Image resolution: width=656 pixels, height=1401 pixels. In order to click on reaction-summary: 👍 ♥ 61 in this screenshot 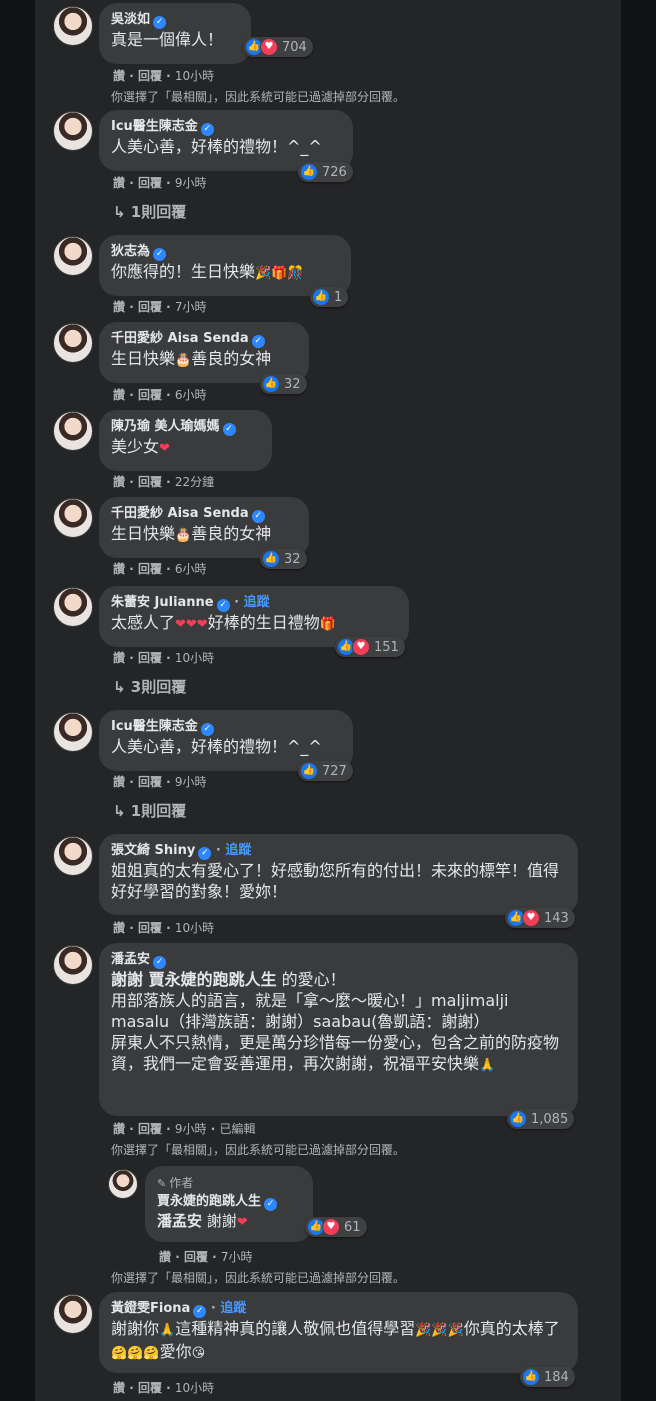, I will do `click(336, 1227)`.